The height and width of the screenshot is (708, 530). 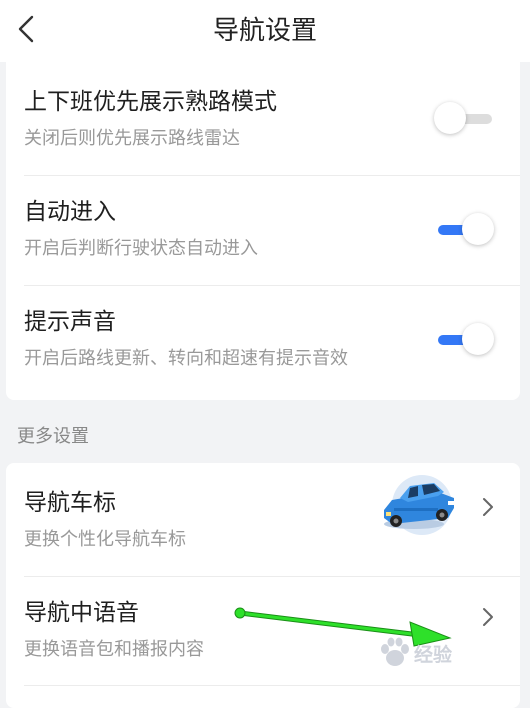 What do you see at coordinates (395, 651) in the screenshot?
I see `baidu-paw-icon` at bounding box center [395, 651].